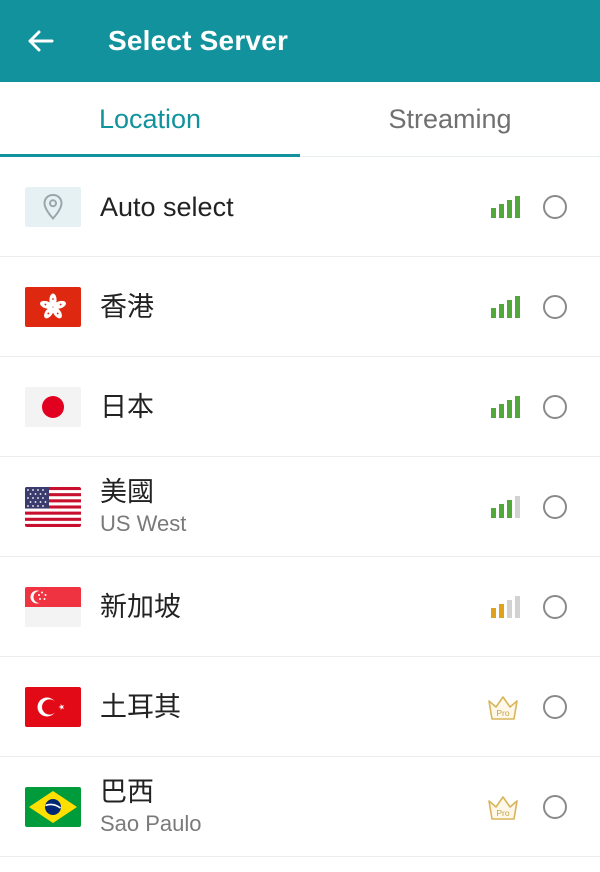 This screenshot has width=600, height=872. Describe the element at coordinates (53, 606) in the screenshot. I see `singapore-flag-icon` at that location.